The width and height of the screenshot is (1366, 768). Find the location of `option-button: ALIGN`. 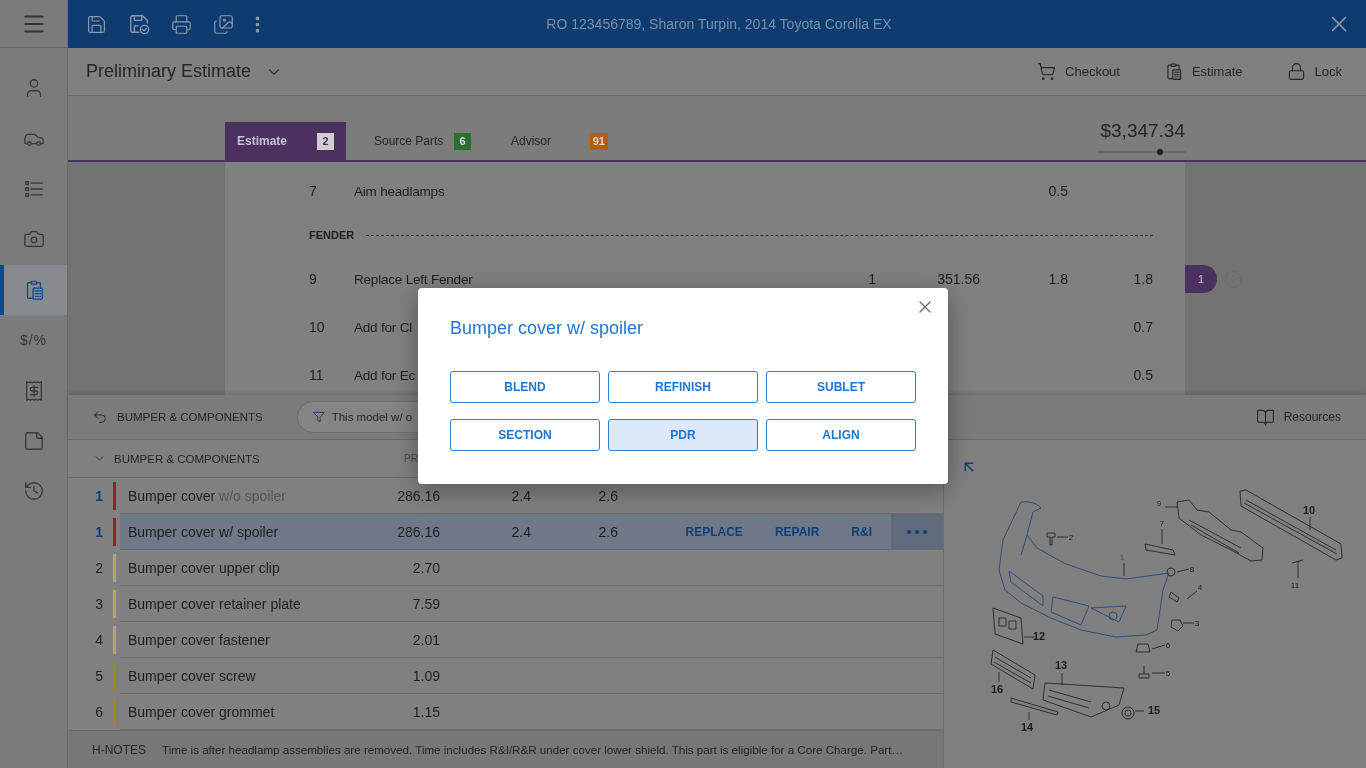

option-button: ALIGN is located at coordinates (841, 435).